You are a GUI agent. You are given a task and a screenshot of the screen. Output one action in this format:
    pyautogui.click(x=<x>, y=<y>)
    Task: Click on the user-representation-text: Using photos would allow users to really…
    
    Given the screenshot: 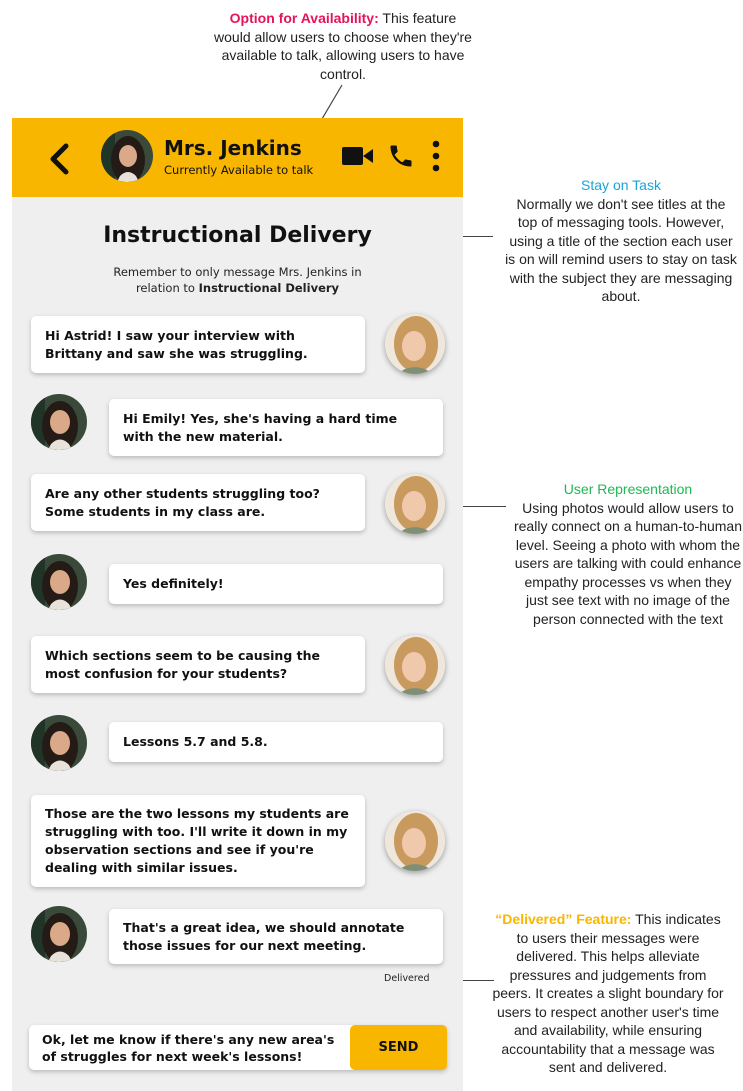 What is the action you would take?
    pyautogui.click(x=628, y=563)
    